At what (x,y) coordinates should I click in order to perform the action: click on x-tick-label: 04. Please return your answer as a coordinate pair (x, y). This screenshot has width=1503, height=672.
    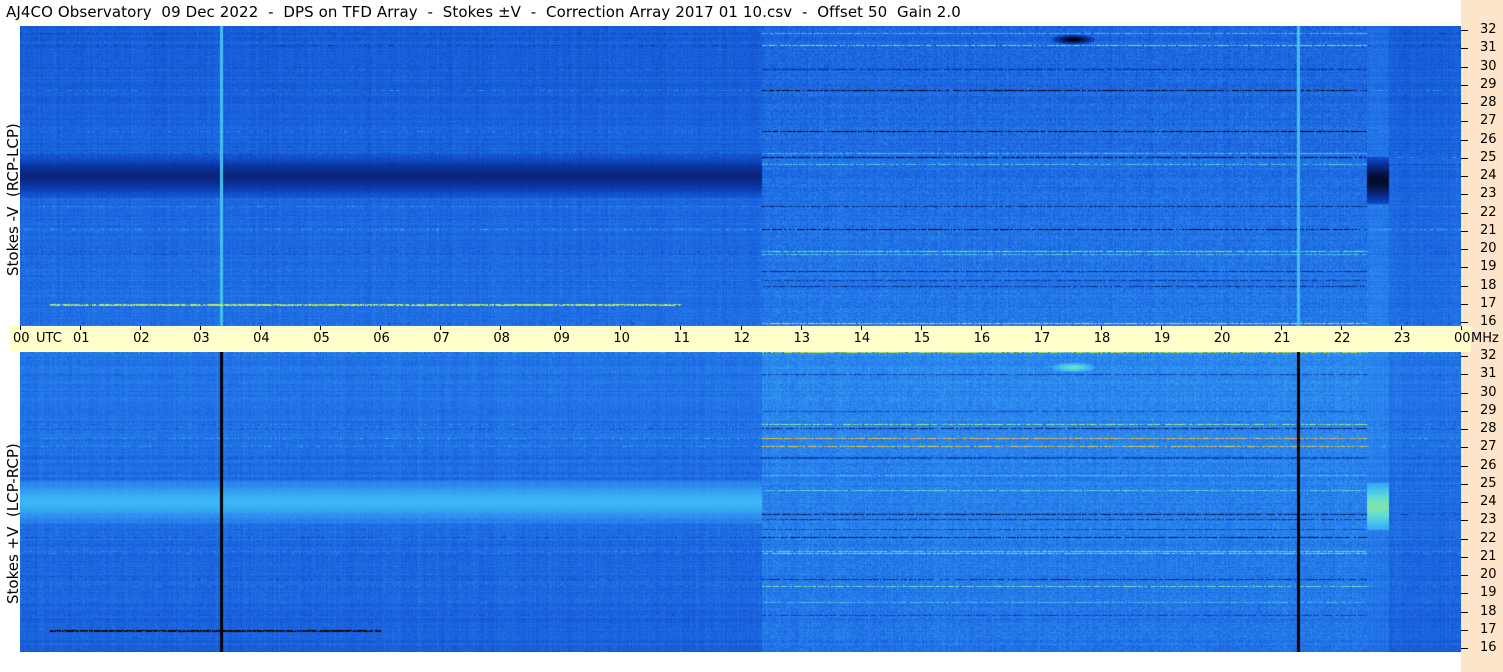
    Looking at the image, I should click on (261, 338).